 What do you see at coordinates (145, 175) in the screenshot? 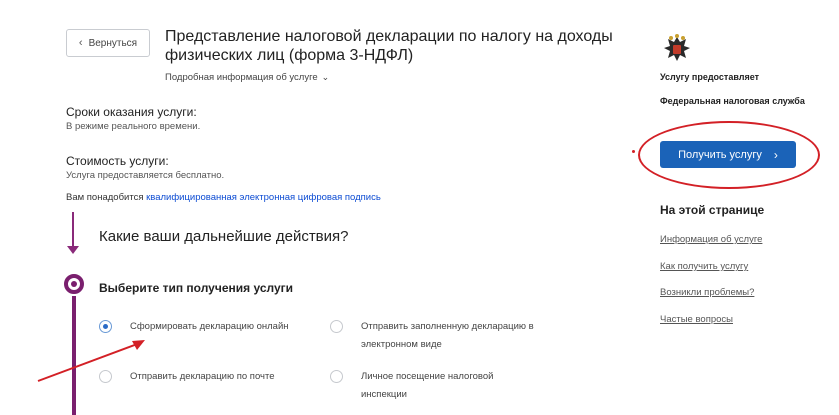
I see `service-cost-text: Услуга предоставляется бесплатно.` at bounding box center [145, 175].